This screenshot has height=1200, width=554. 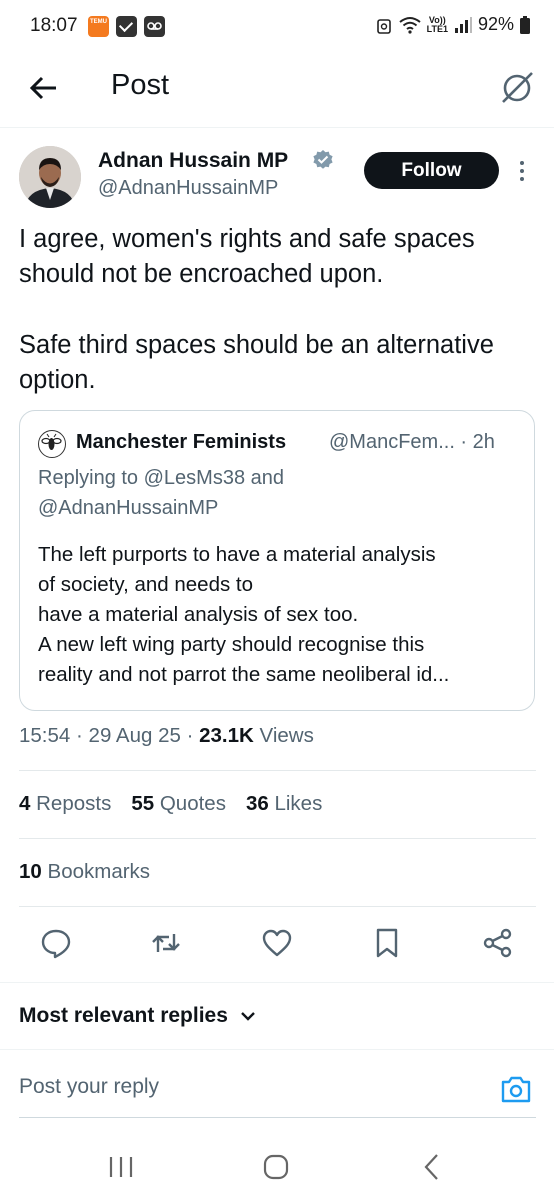 What do you see at coordinates (256, 735) in the screenshot?
I see `views-stat: 23.1K Views` at bounding box center [256, 735].